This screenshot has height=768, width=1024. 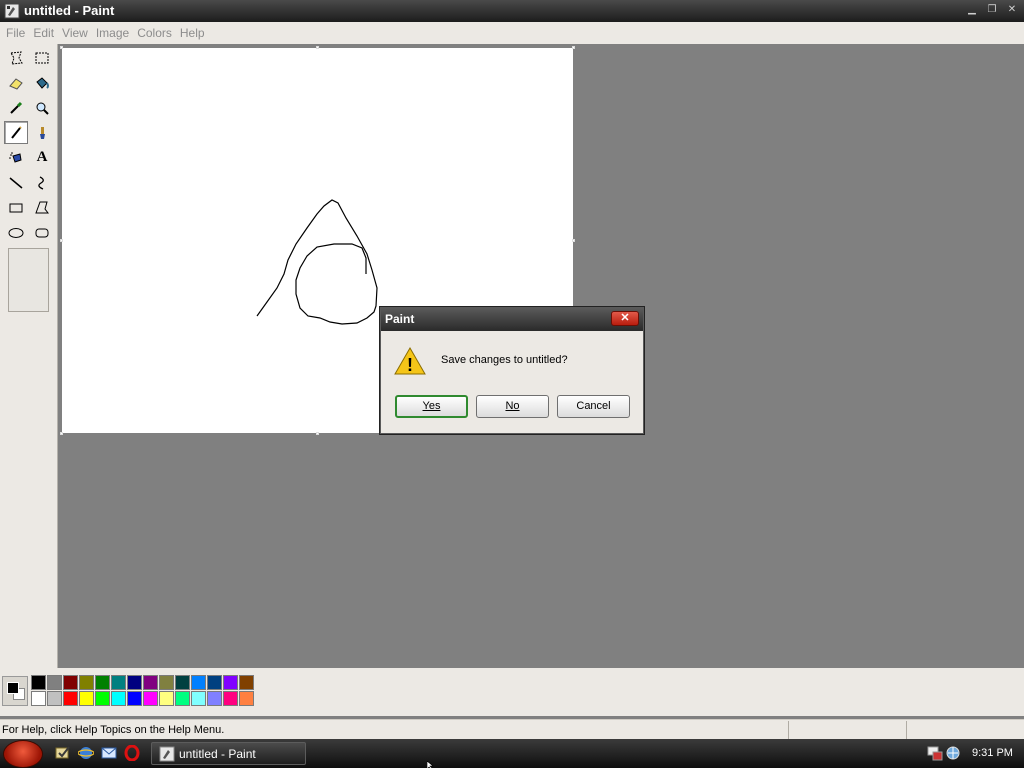 What do you see at coordinates (512, 11) in the screenshot?
I see `title-bar: untitled - Paint ▁ ❐ ✕` at bounding box center [512, 11].